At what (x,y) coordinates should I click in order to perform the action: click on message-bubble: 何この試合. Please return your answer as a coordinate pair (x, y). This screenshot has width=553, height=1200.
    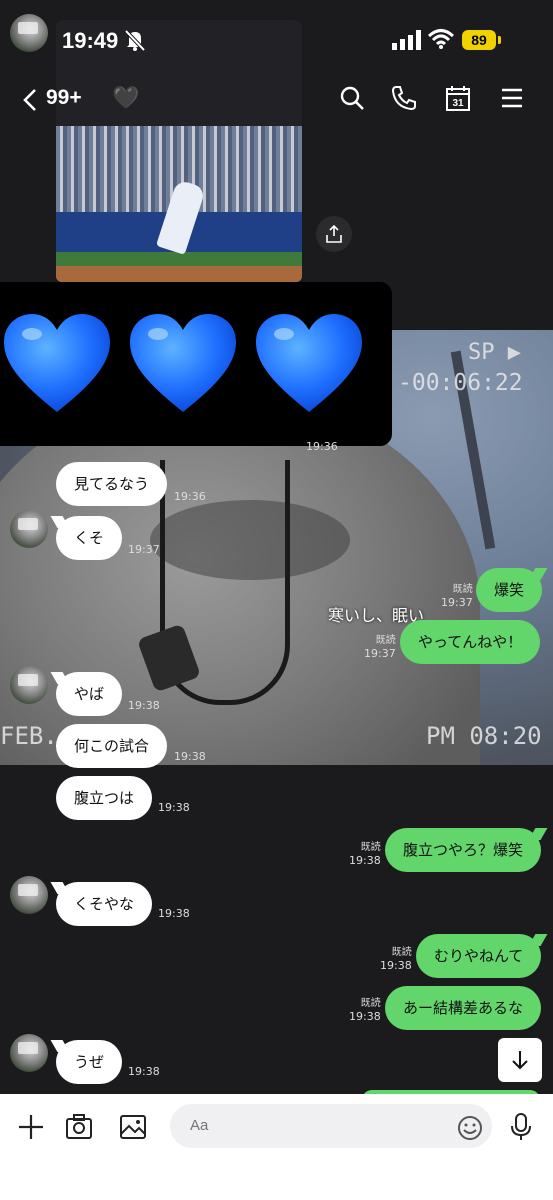
    Looking at the image, I should click on (112, 746).